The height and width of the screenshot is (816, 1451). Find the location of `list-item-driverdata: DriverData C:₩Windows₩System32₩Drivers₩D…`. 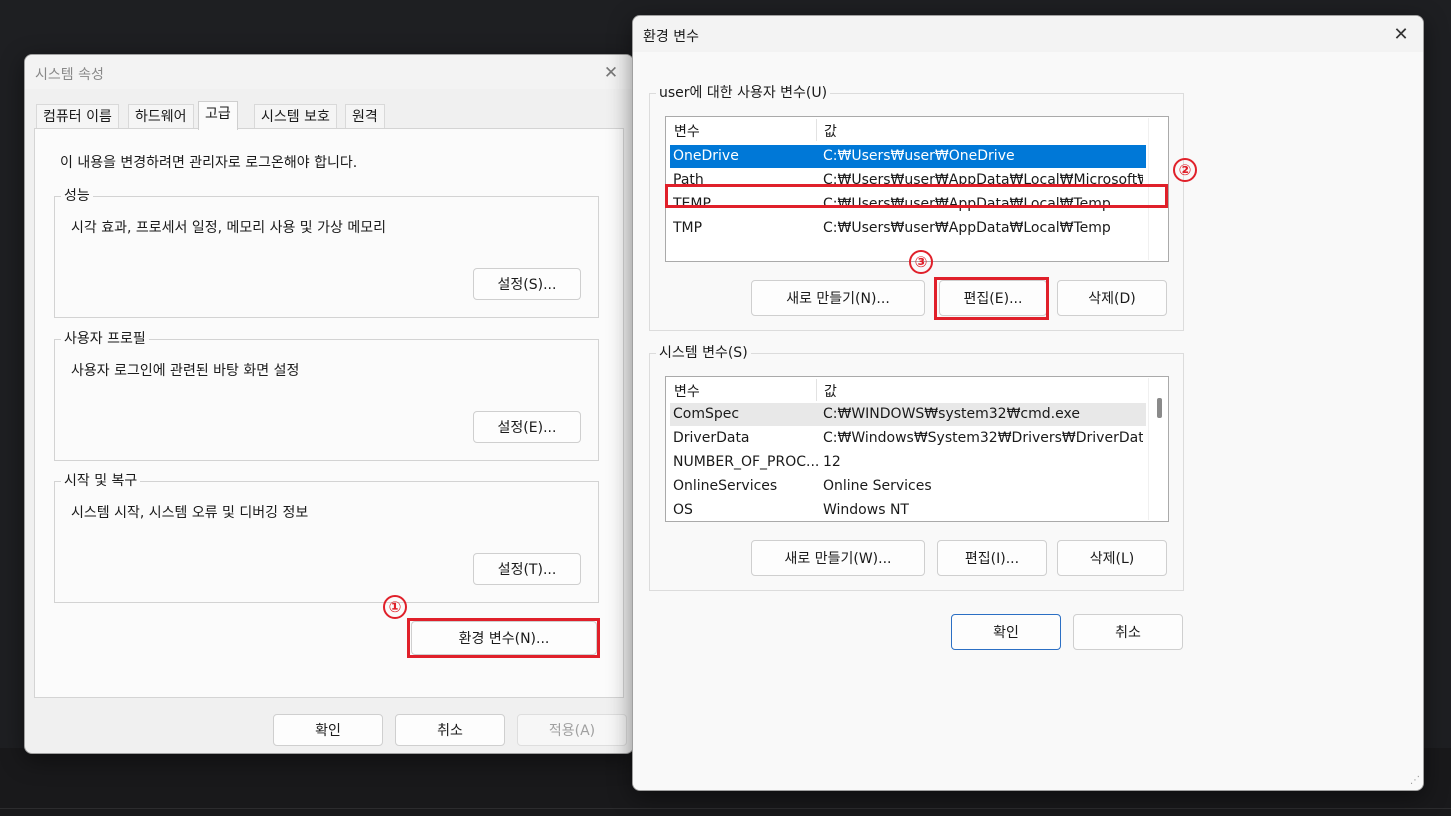

list-item-driverdata: DriverData C:₩Windows₩System32₩Drivers₩D… is located at coordinates (908, 438).